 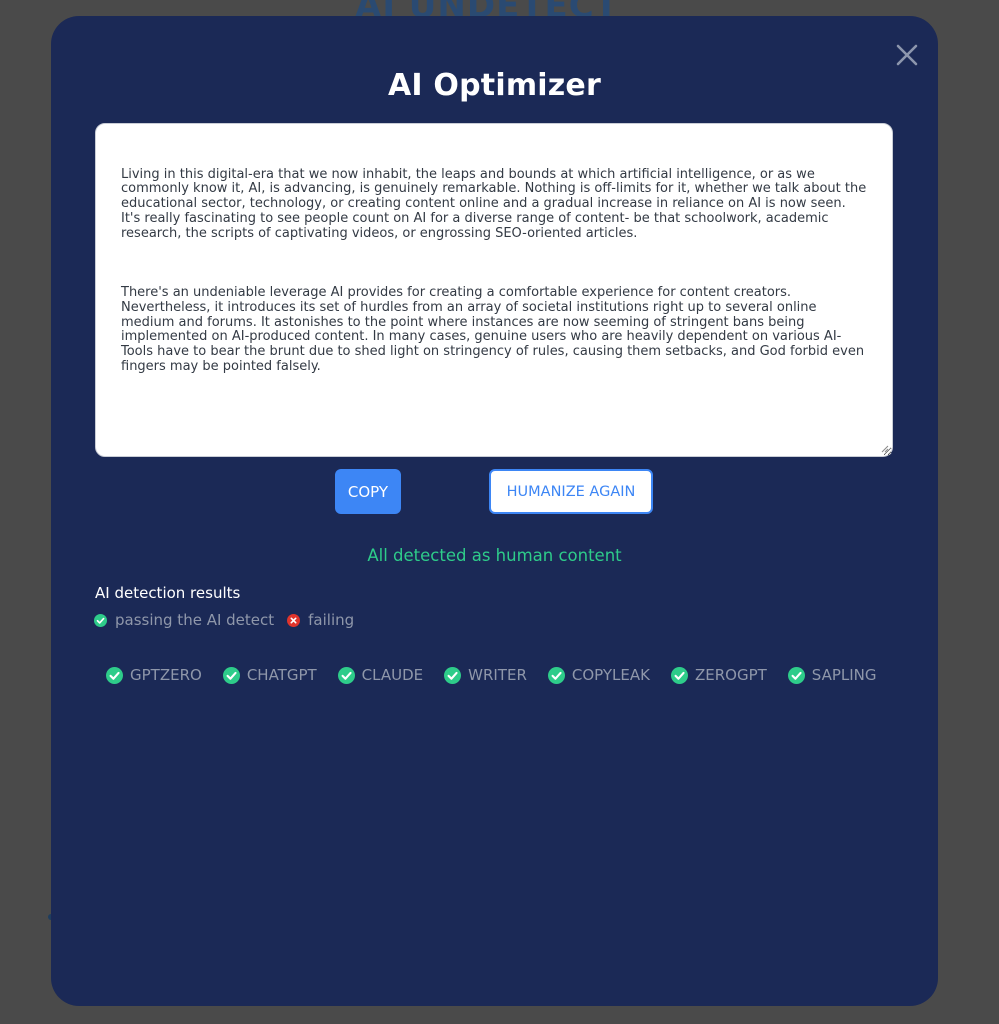 I want to click on legend-pass: passing the AI detect, so click(x=184, y=620).